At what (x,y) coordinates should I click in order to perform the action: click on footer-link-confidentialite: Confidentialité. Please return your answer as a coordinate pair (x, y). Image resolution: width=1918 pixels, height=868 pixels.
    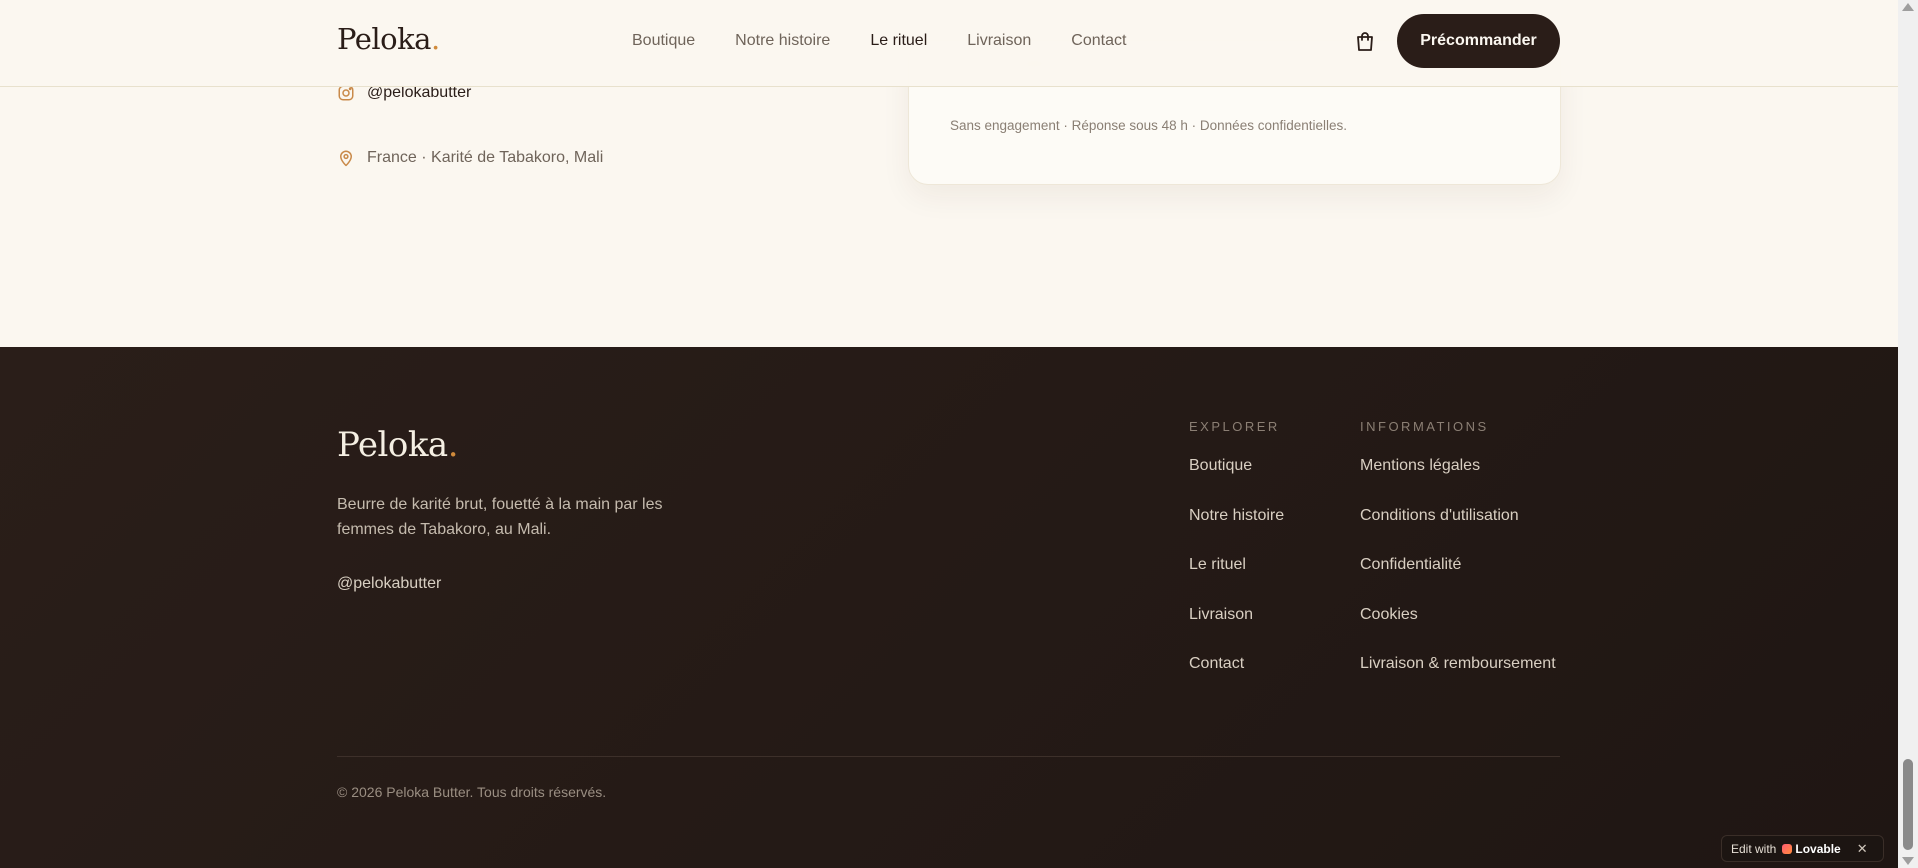
    Looking at the image, I should click on (1458, 580).